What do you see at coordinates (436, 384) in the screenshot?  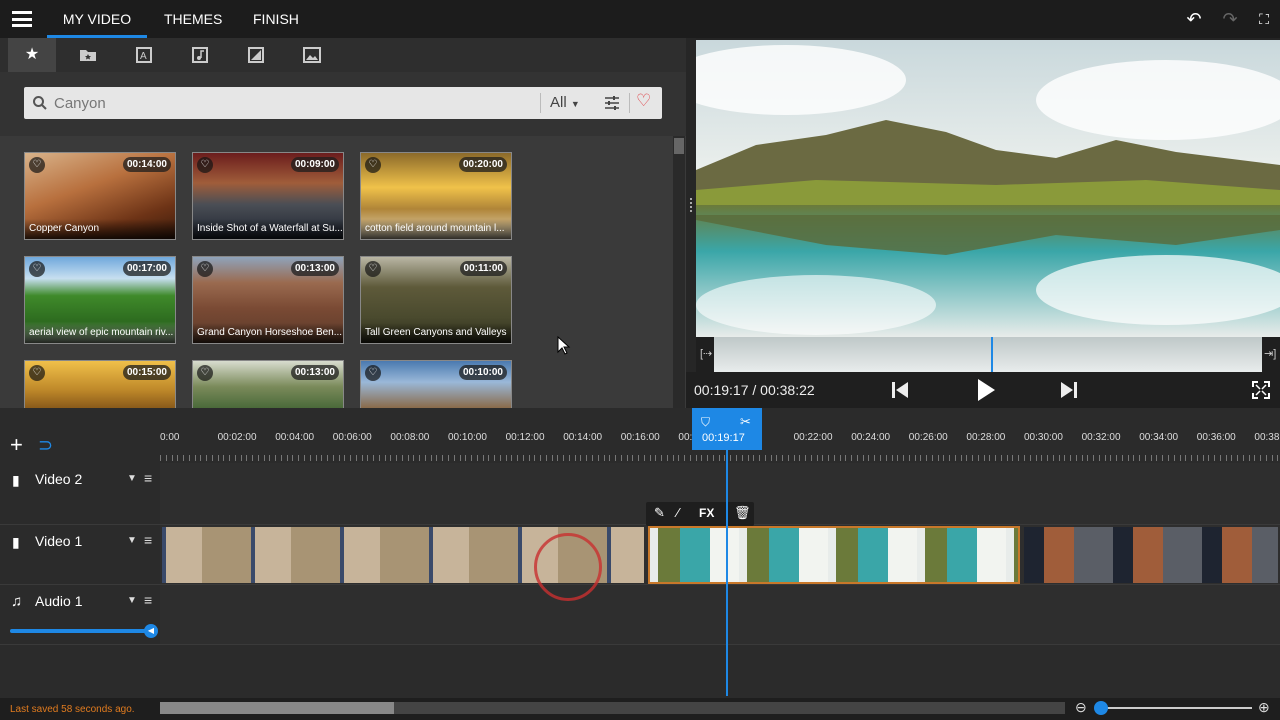 I see `library-item: ♡ 00:10:00` at bounding box center [436, 384].